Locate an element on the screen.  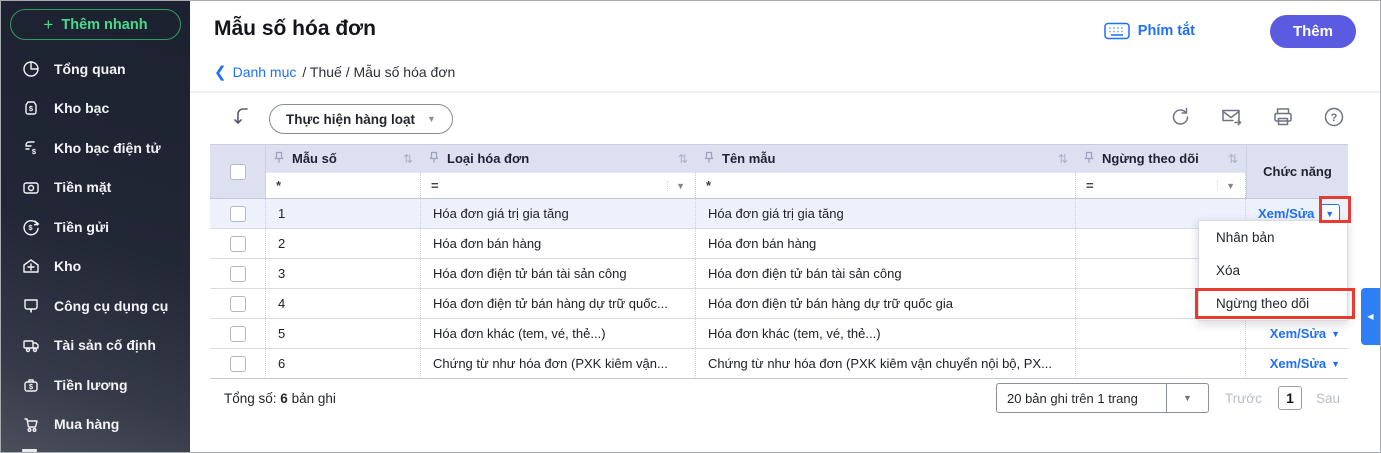
page-size-dropdown: 20 bản ghi trên 1 trang ▼ is located at coordinates (1102, 398).